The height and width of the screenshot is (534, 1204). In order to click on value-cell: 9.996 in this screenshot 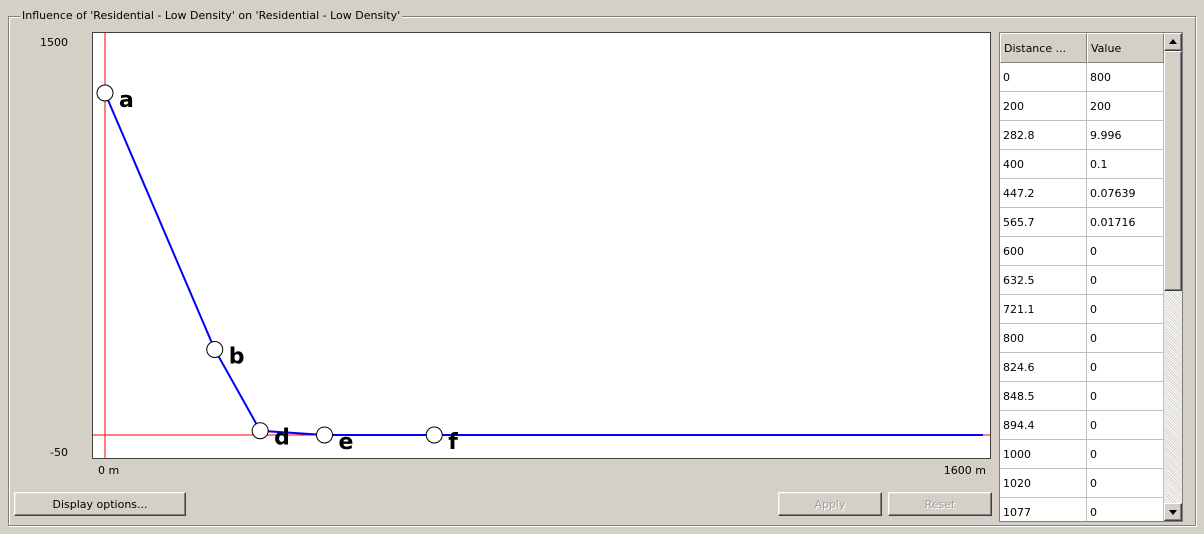, I will do `click(1125, 135)`.